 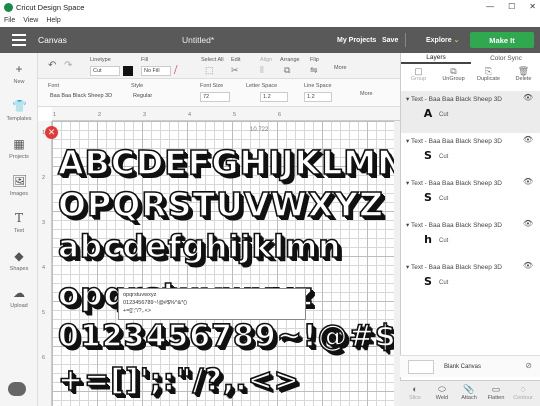 I want to click on contour-icon: ◌, so click(x=523, y=389).